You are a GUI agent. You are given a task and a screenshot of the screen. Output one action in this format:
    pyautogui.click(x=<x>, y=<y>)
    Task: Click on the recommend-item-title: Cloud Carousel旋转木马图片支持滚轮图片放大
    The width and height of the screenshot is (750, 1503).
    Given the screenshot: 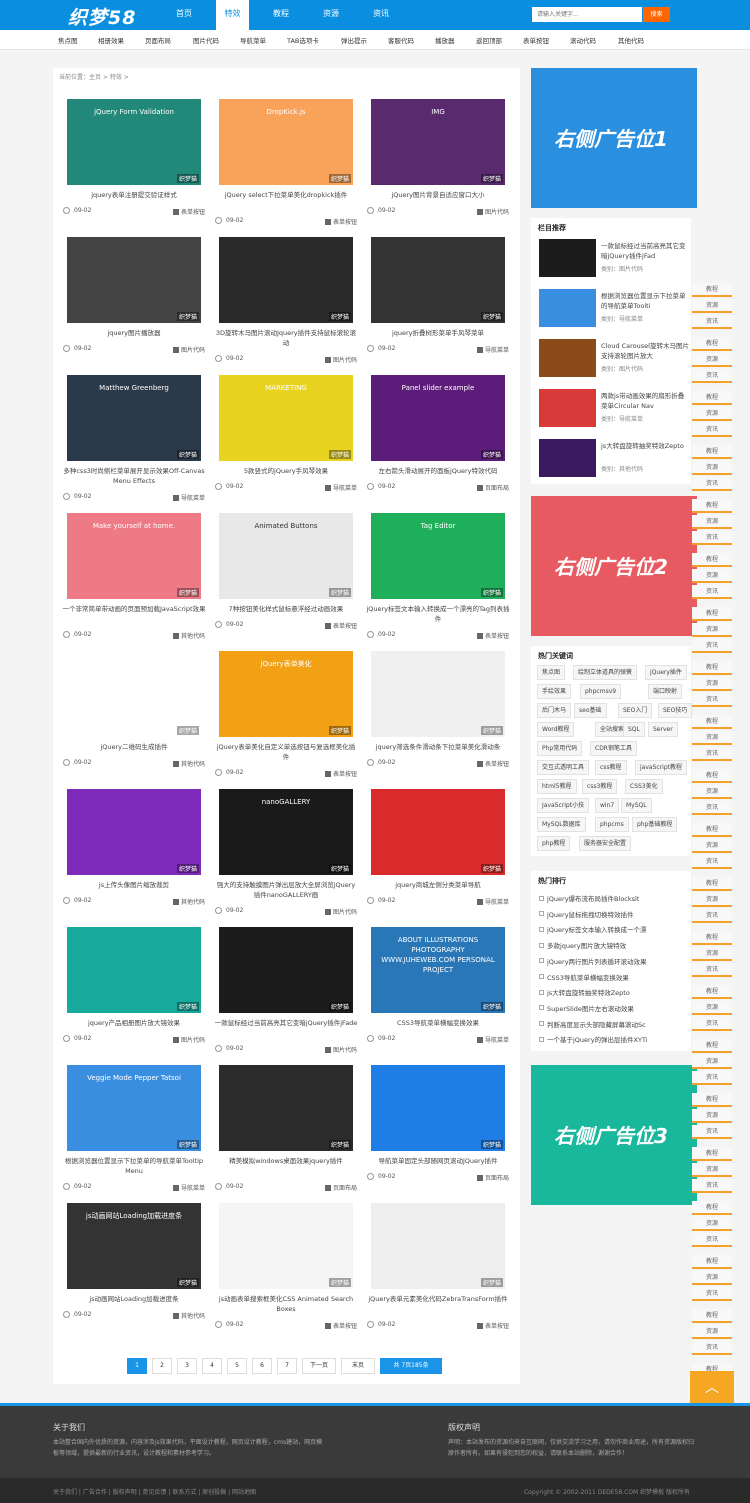 What is the action you would take?
    pyautogui.click(x=645, y=351)
    